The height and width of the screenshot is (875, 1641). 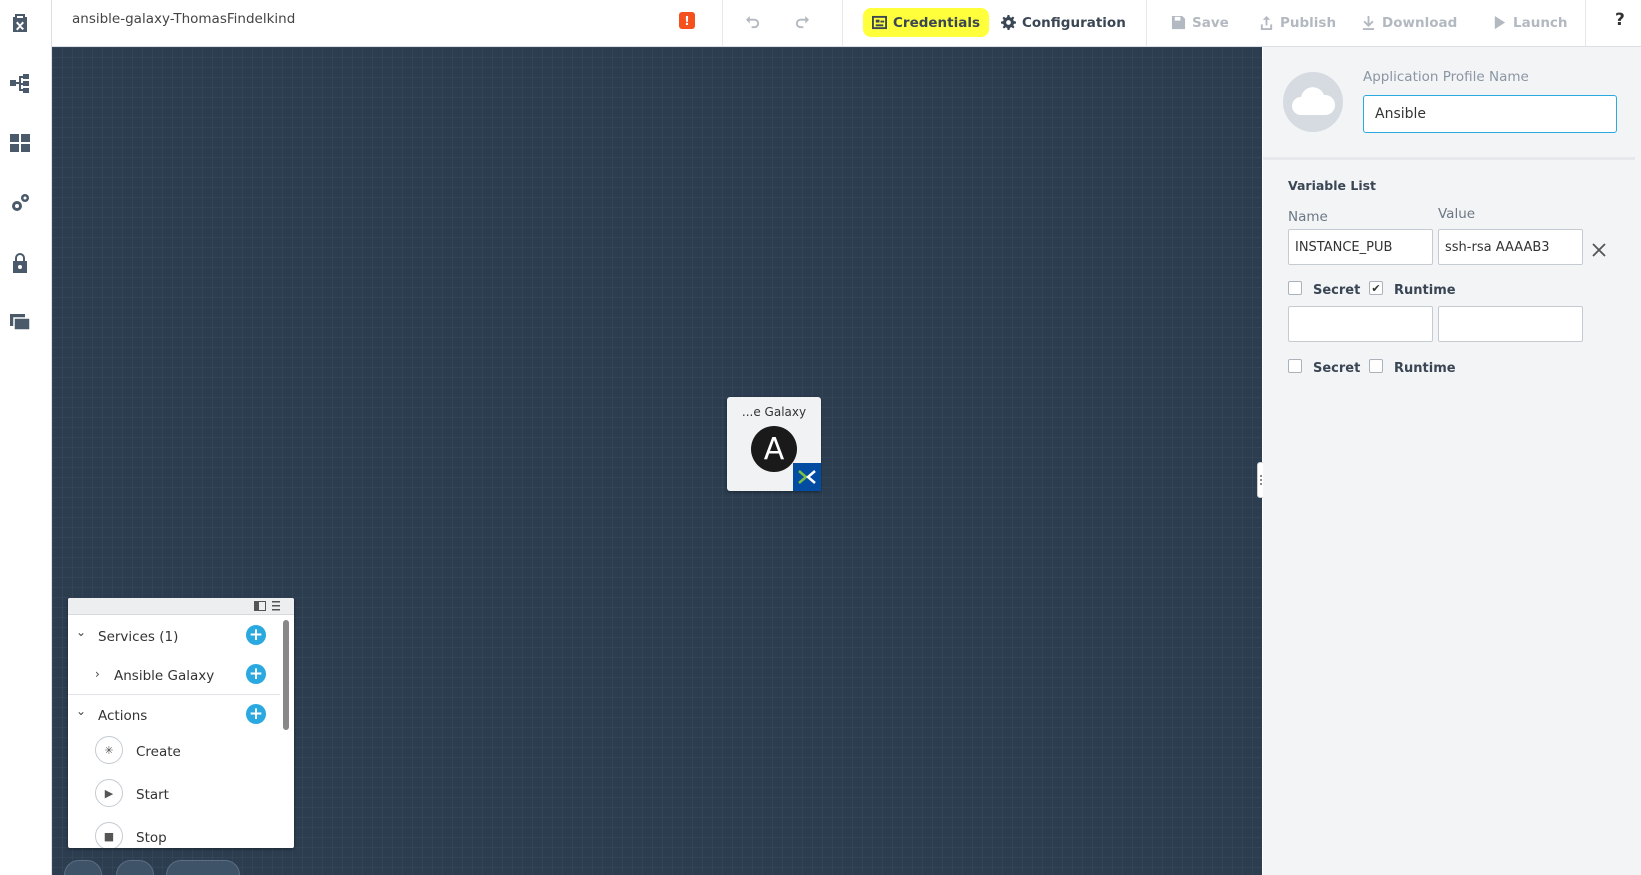 I want to click on profile-name-input, so click(x=1490, y=114).